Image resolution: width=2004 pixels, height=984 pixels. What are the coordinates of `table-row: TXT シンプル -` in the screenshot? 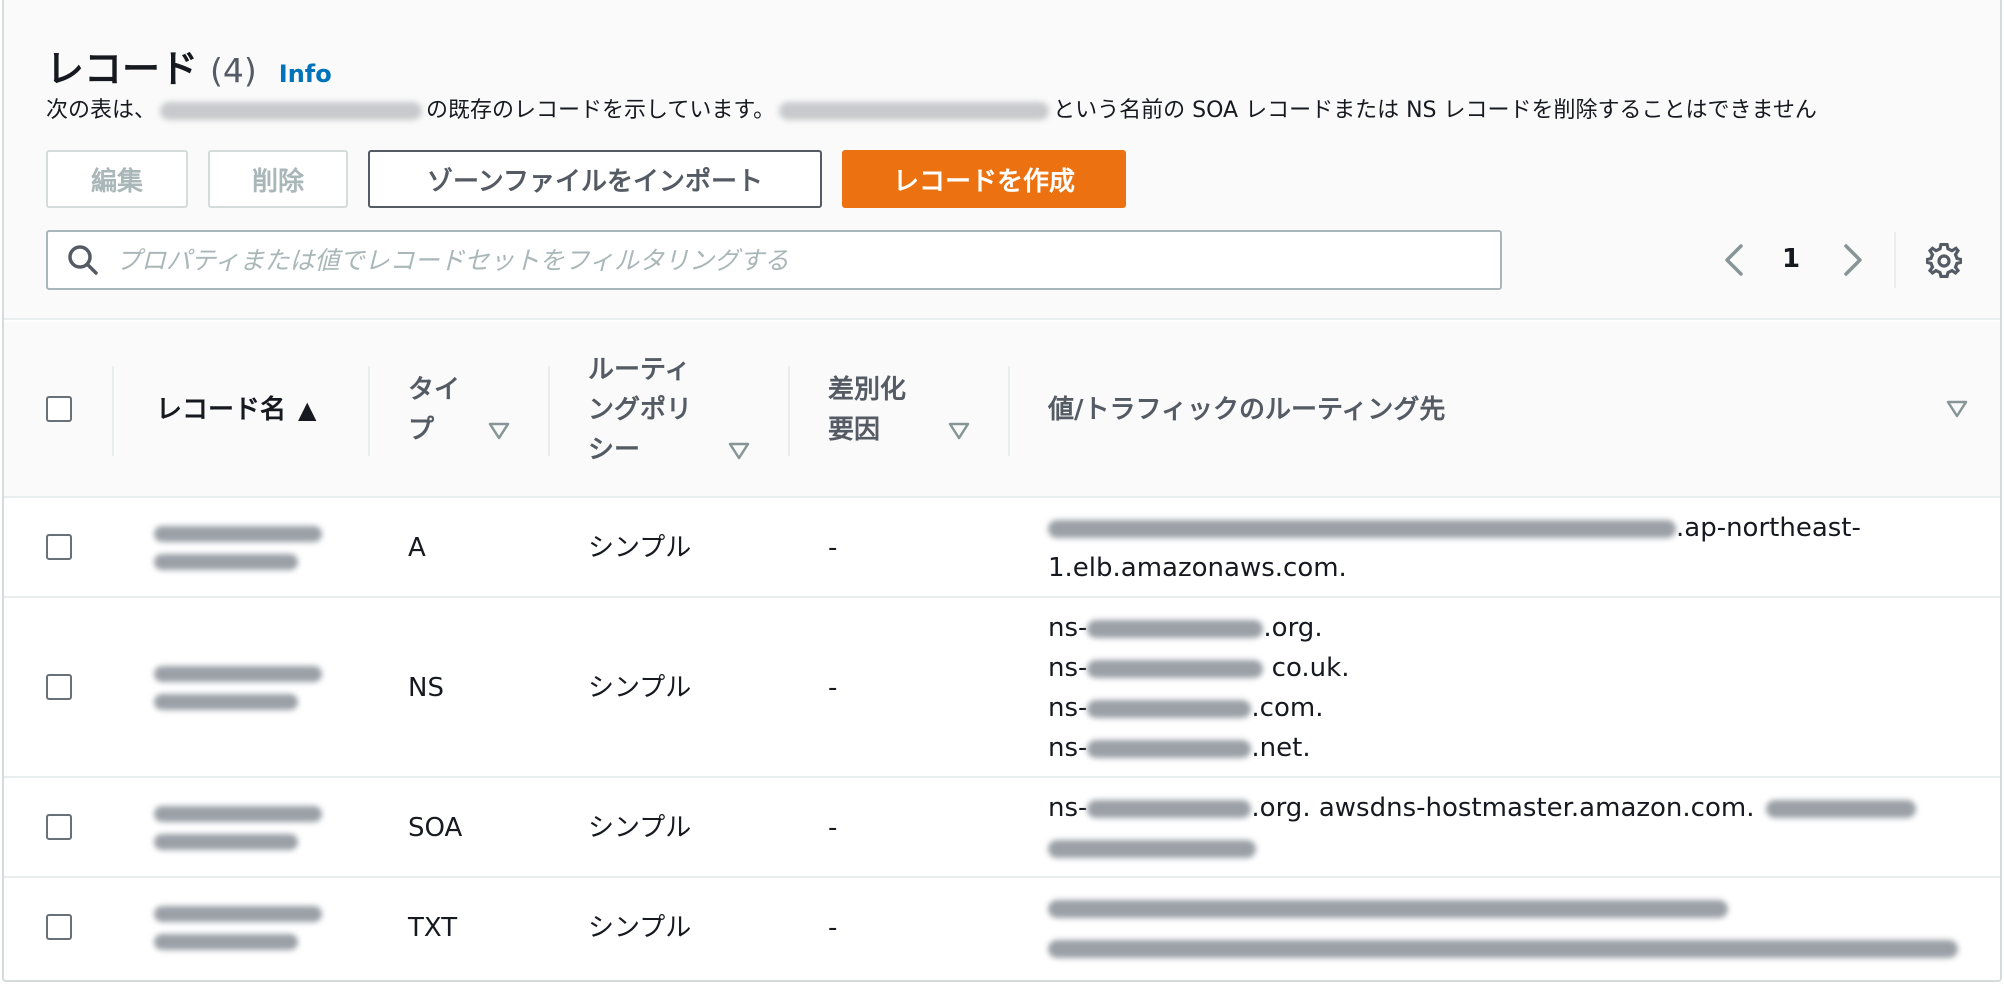 It's located at (1002, 929).